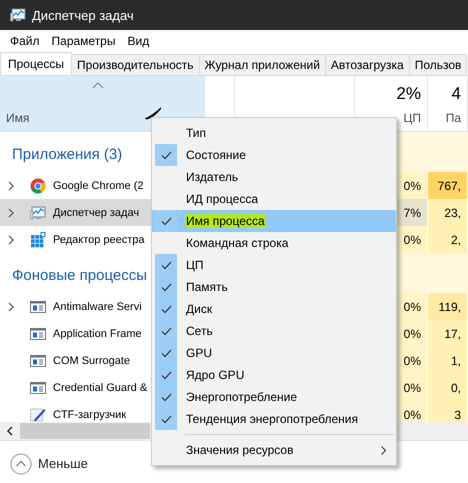 The image size is (468, 483). I want to click on process-name: Antimalware Servi, so click(97, 306).